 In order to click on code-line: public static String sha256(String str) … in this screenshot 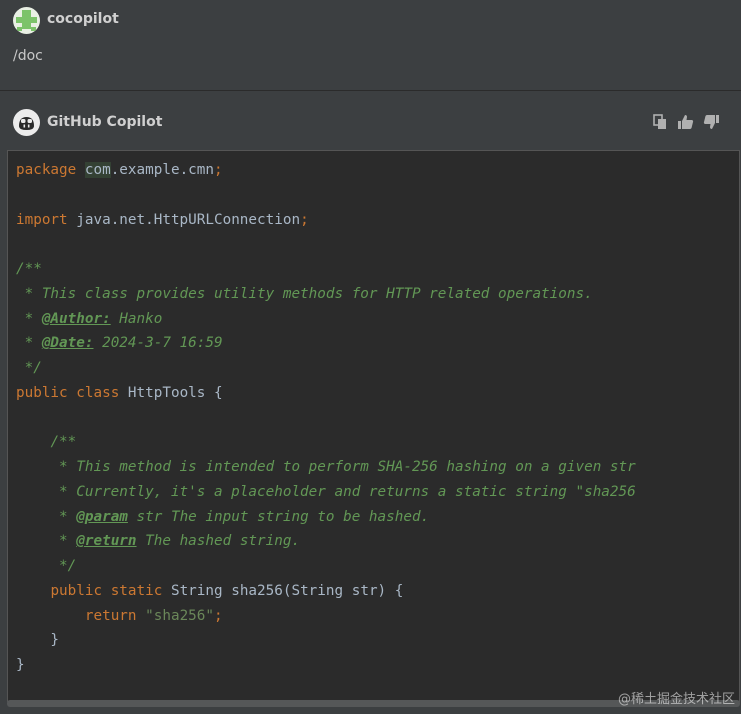, I will do `click(209, 591)`.